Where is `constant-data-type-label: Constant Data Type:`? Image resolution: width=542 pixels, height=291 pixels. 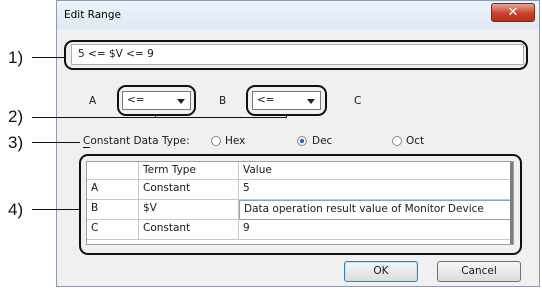 constant-data-type-label: Constant Data Type: is located at coordinates (136, 141).